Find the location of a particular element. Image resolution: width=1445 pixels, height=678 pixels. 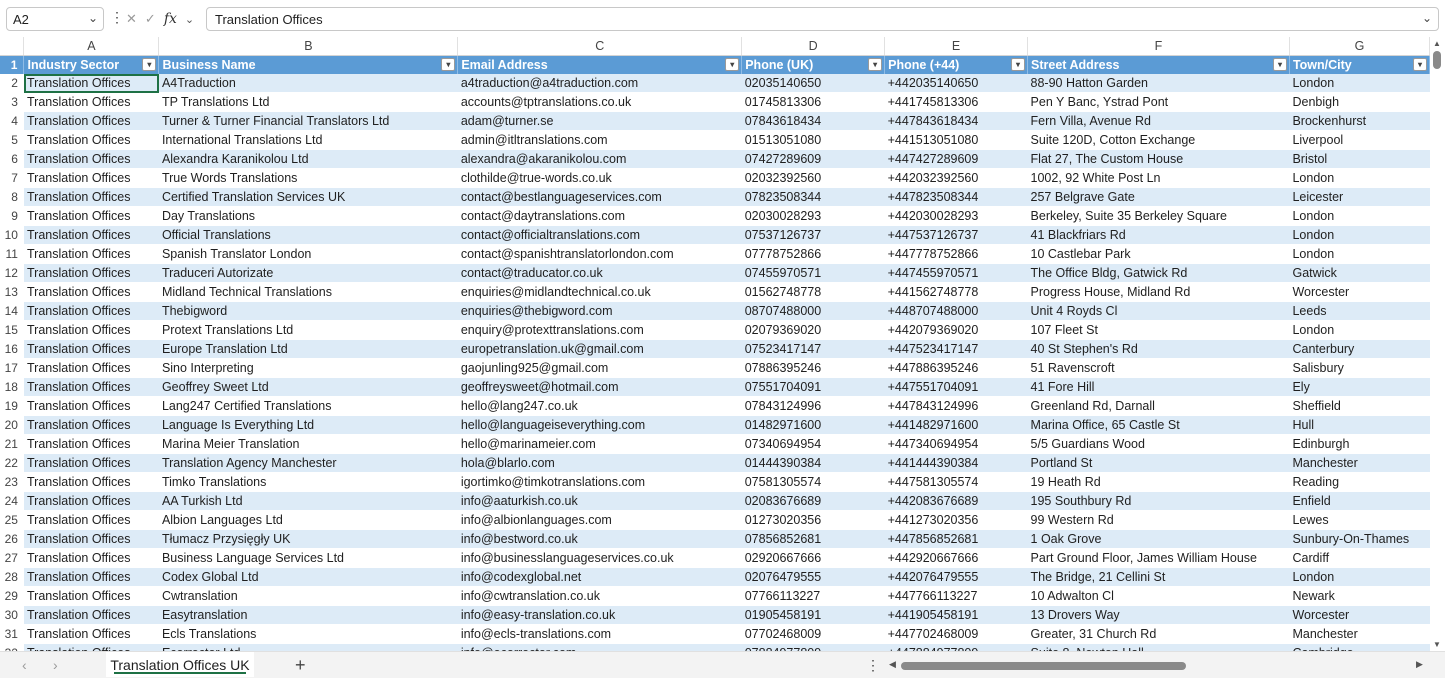

table-cell: +447702468009 is located at coordinates (956, 634).